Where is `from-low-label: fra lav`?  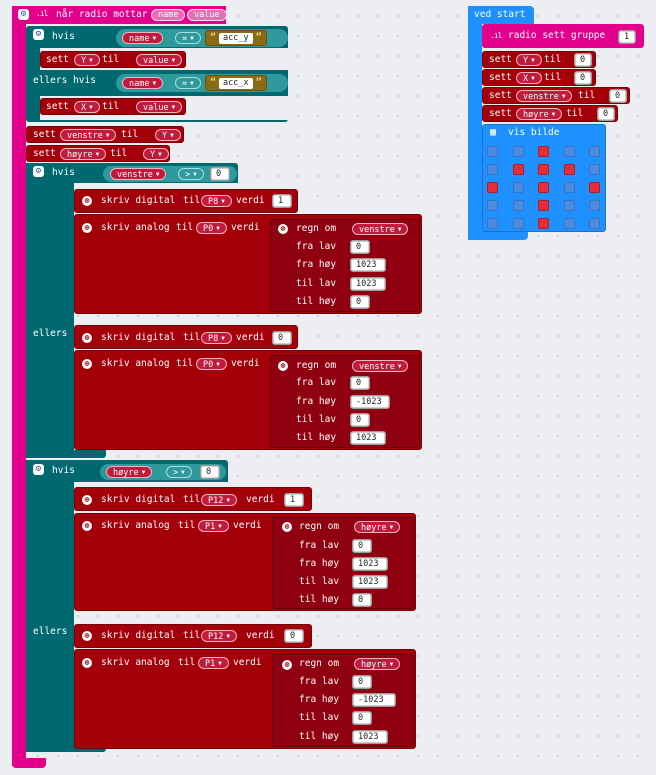
from-low-label: fra lav is located at coordinates (316, 246).